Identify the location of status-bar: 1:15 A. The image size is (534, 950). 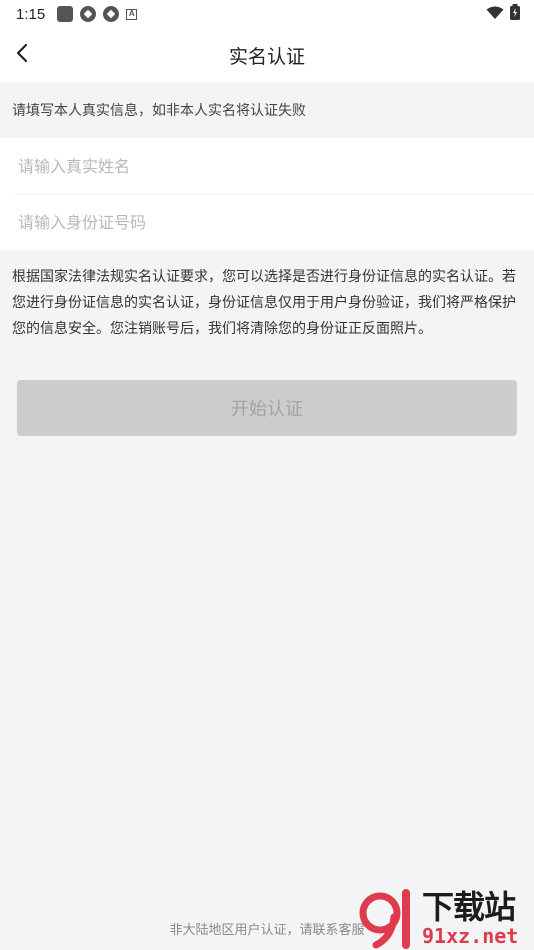
(267, 14).